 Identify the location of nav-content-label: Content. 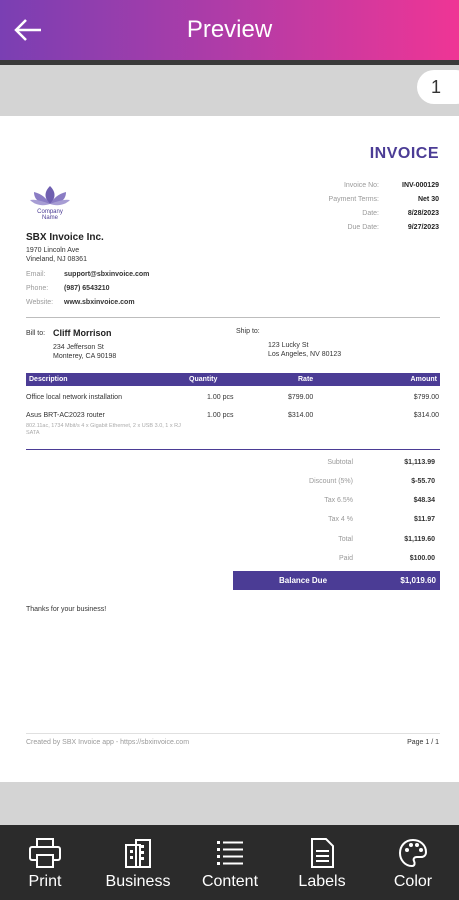
(230, 881).